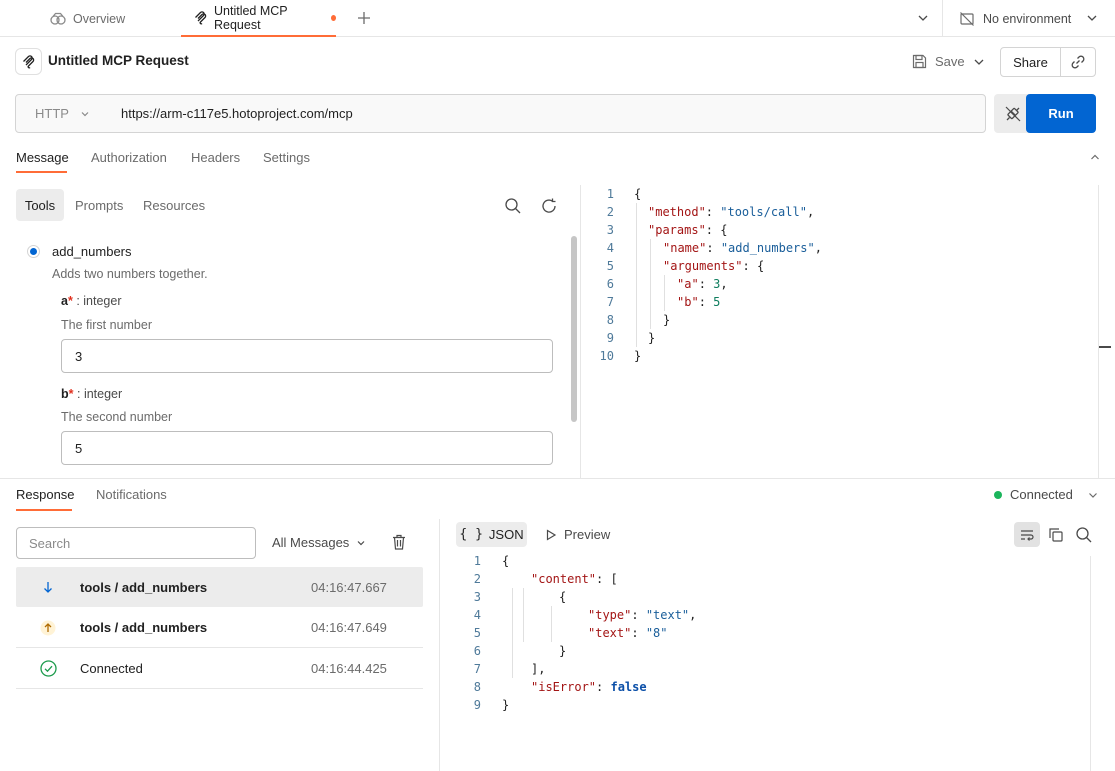 The width and height of the screenshot is (1115, 771). I want to click on tab-notifications: Notifications, so click(131, 494).